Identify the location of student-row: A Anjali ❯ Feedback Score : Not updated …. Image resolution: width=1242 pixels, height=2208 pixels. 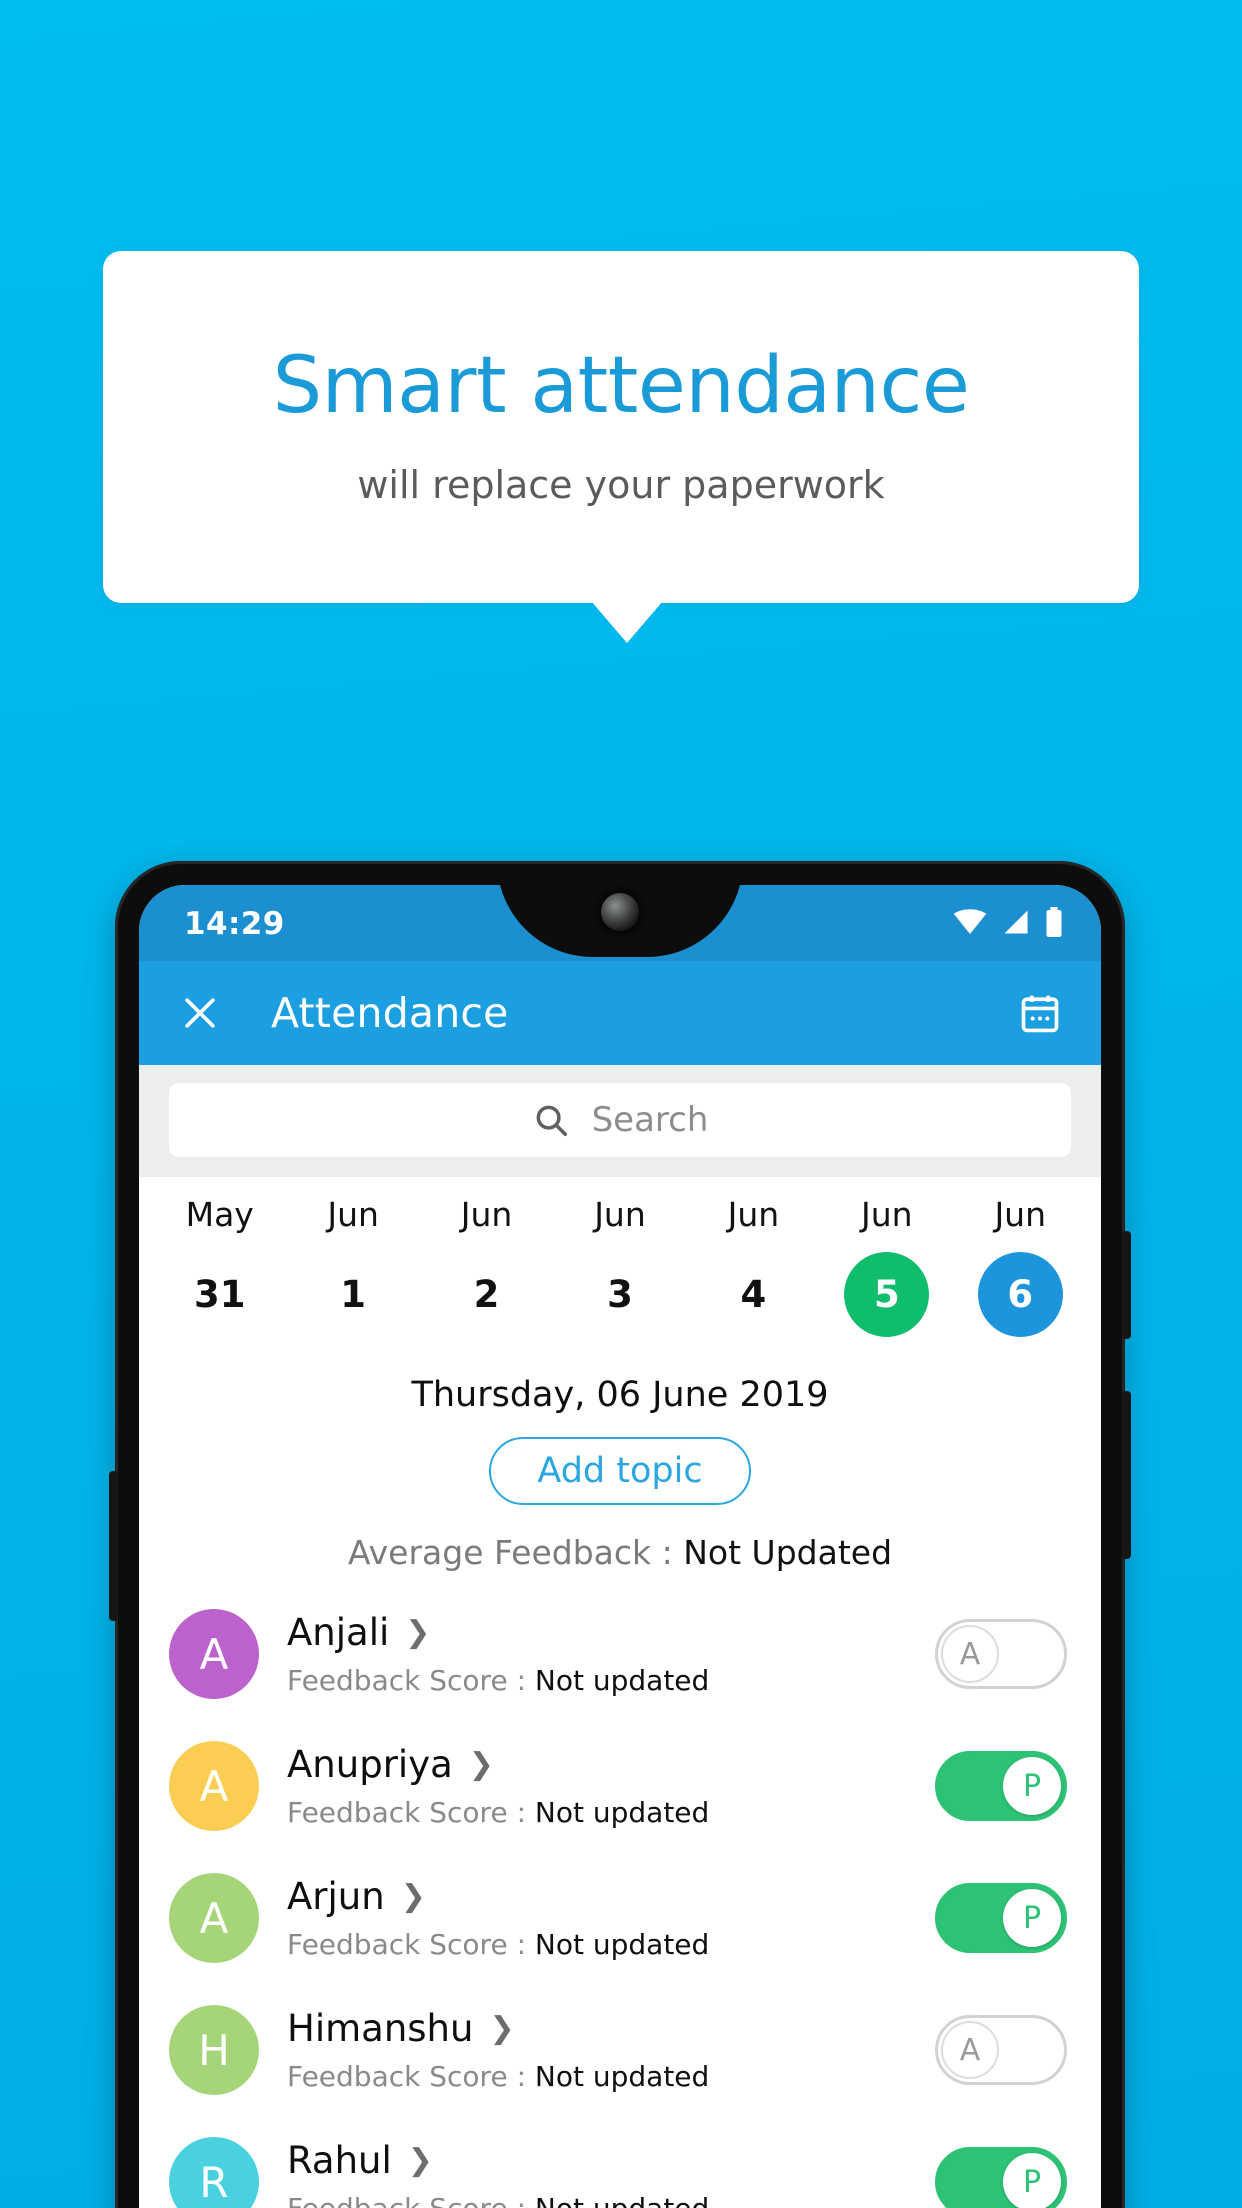
(620, 1654).